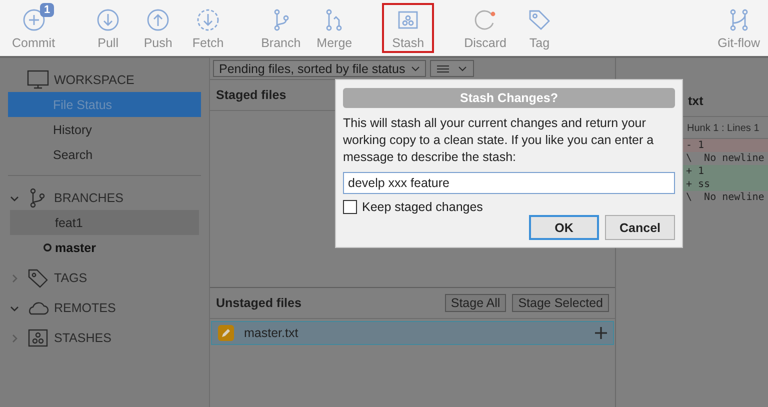 The width and height of the screenshot is (768, 407). What do you see at coordinates (415, 69) in the screenshot?
I see `caret-icon` at bounding box center [415, 69].